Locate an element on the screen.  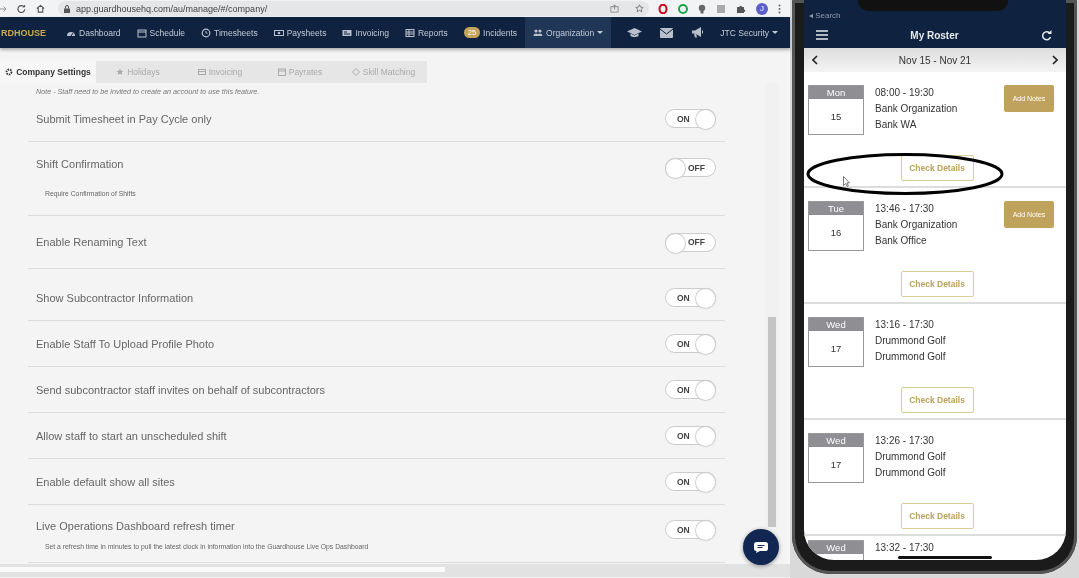
setting-label: Show Subcontractor Information is located at coordinates (115, 297).